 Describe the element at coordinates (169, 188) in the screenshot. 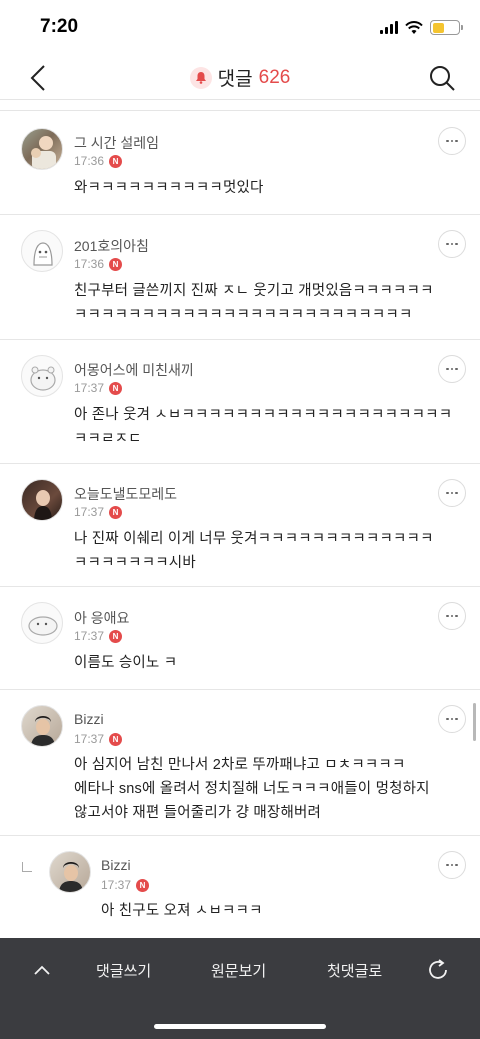

I see `comment-text: 와ㅋㅋㅋㅋㅋㅋㅋㅋㅋㅋ멋있다` at that location.